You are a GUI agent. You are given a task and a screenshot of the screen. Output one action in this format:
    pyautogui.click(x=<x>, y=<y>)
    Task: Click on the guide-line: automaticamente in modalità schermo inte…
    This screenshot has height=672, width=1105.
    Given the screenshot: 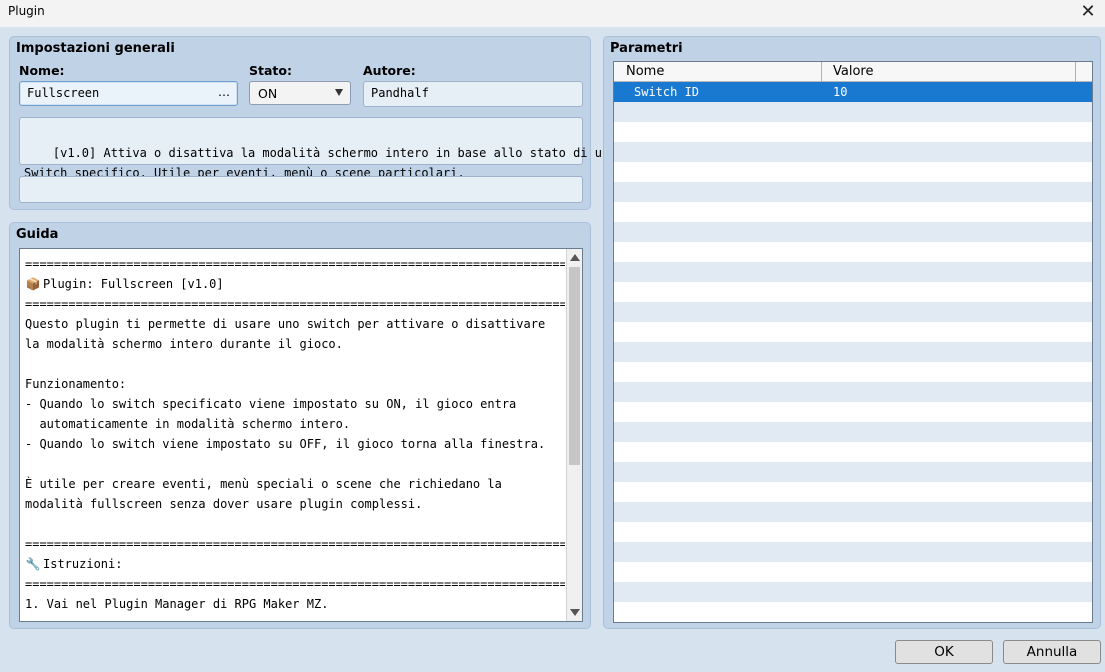 What is the action you would take?
    pyautogui.click(x=295, y=424)
    